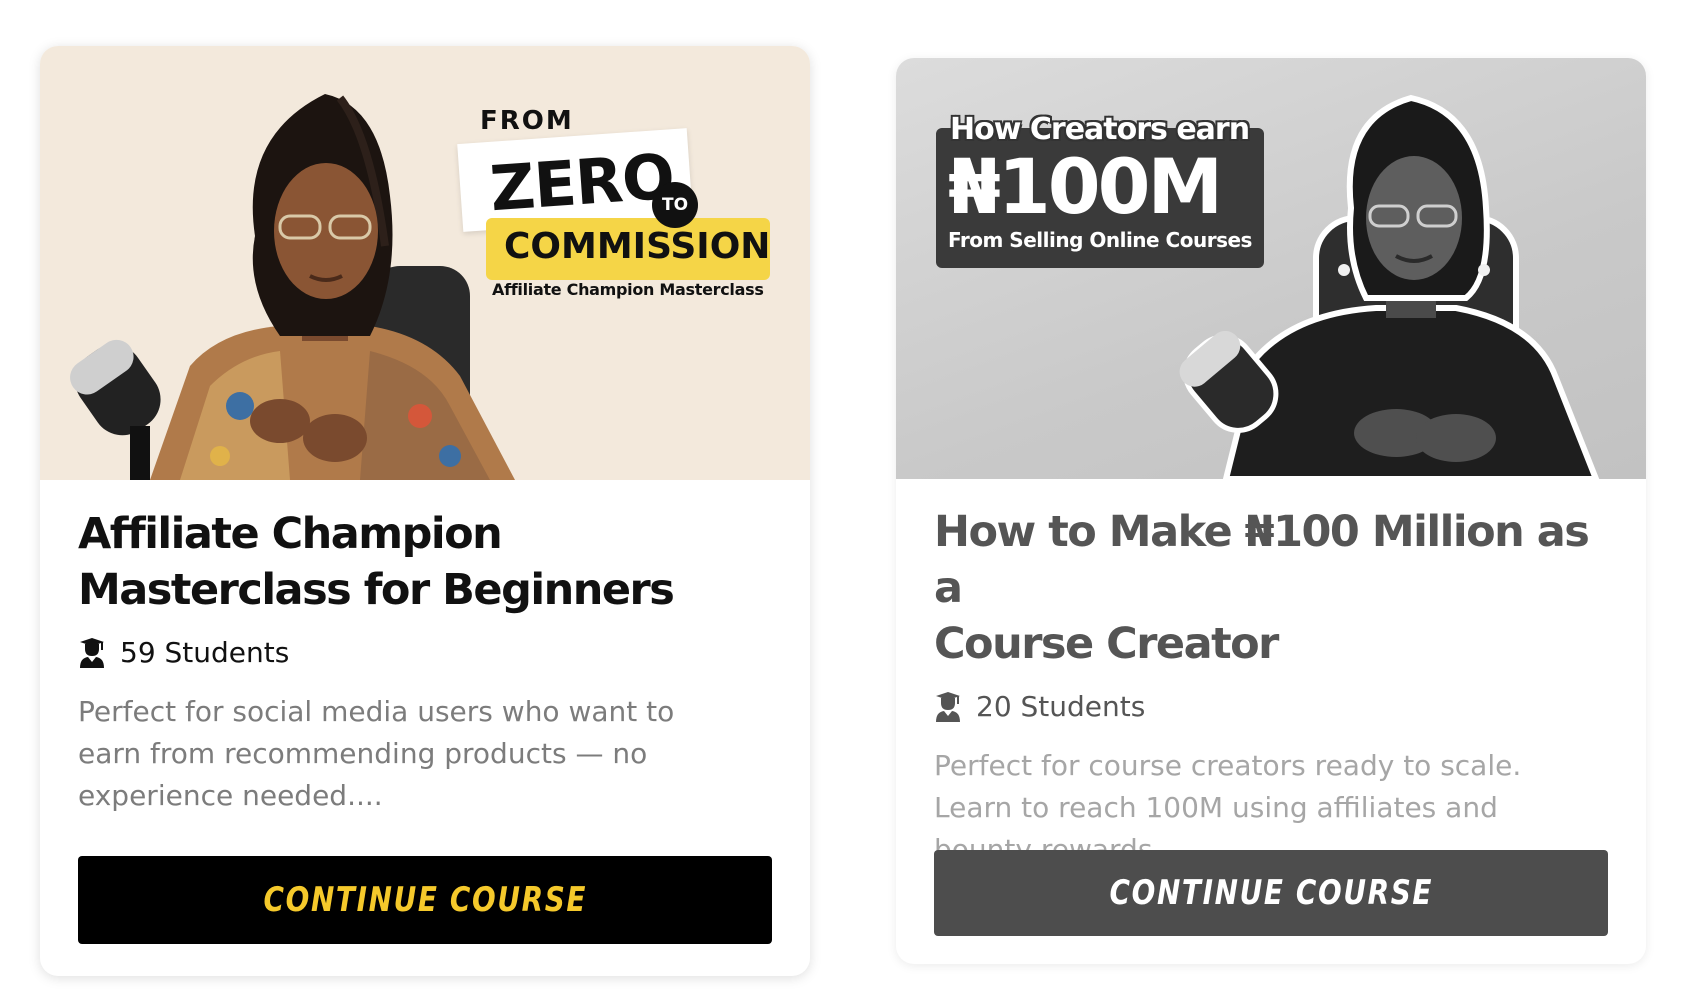 This screenshot has height=989, width=1690. What do you see at coordinates (425, 652) in the screenshot?
I see `students-count: 59 Students` at bounding box center [425, 652].